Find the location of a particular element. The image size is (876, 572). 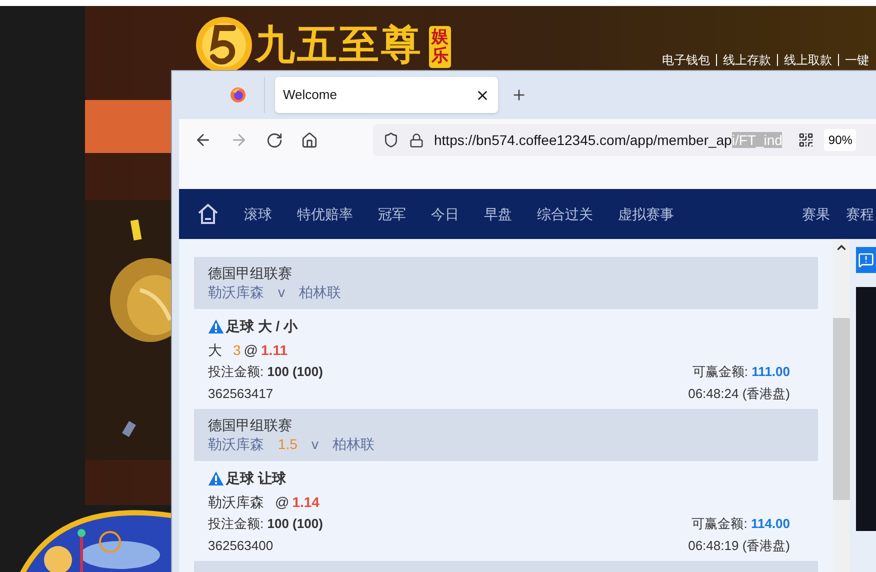

ticket-number: 362563400 is located at coordinates (241, 546).